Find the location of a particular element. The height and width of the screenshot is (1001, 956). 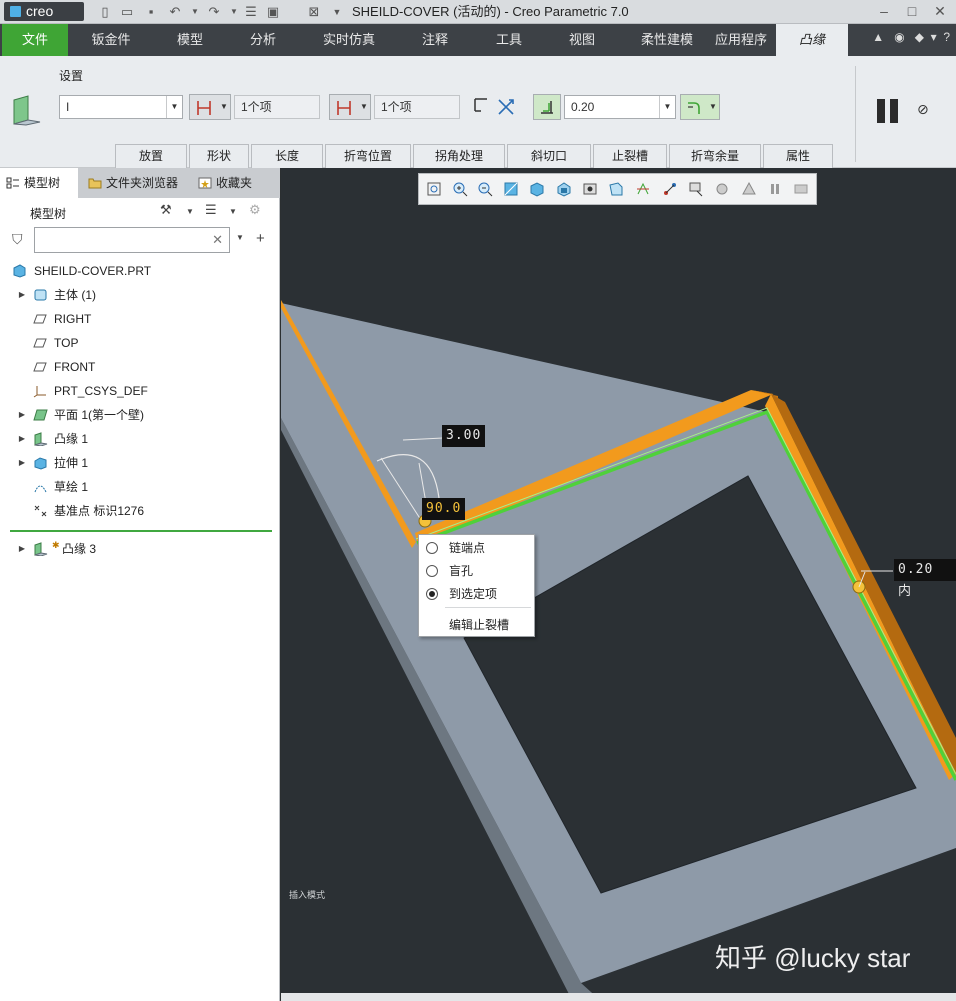

close-button: ✕ is located at coordinates (940, 12).